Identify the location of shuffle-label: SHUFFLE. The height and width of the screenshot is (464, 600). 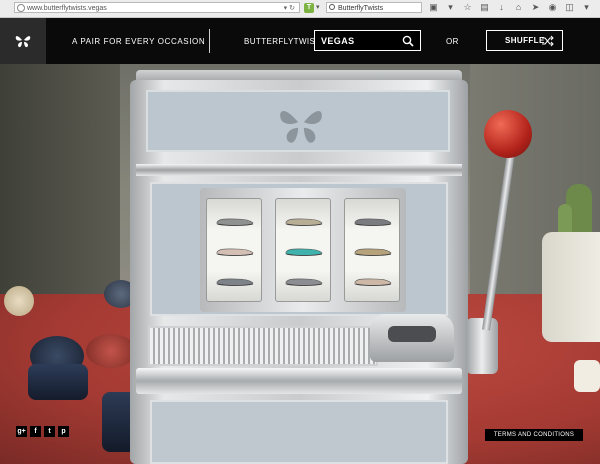
(525, 40).